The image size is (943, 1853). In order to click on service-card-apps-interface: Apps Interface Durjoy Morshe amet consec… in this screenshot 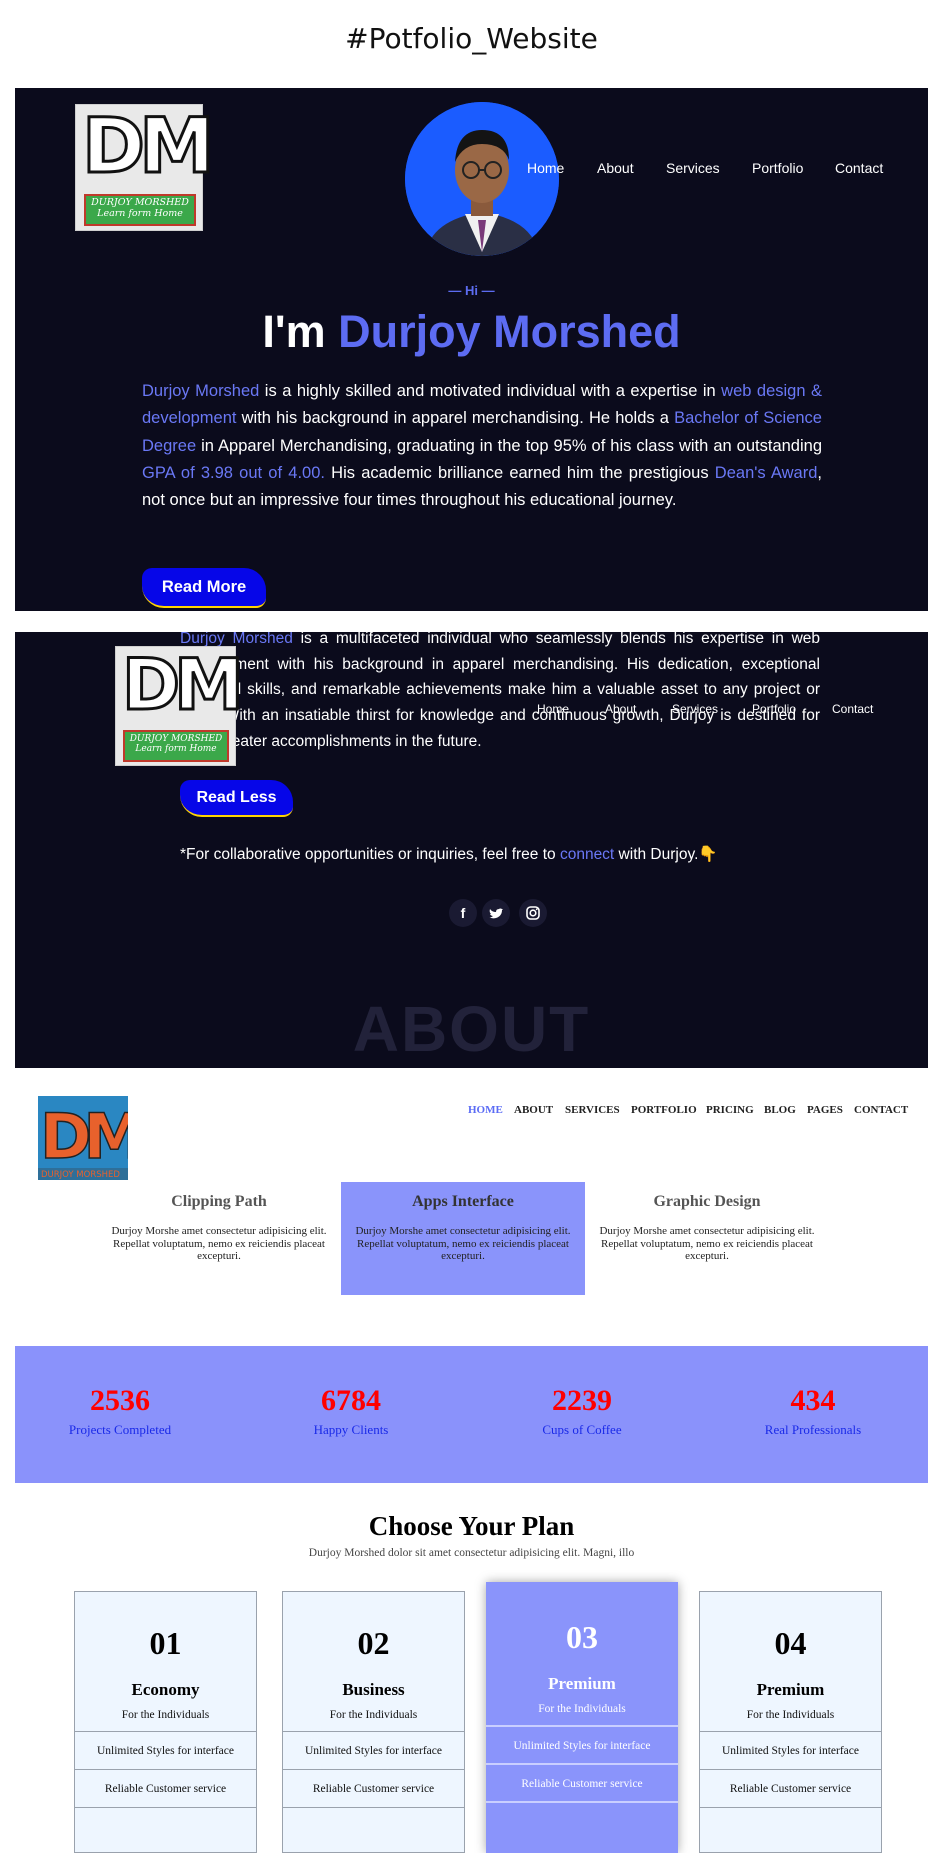, I will do `click(463, 1238)`.